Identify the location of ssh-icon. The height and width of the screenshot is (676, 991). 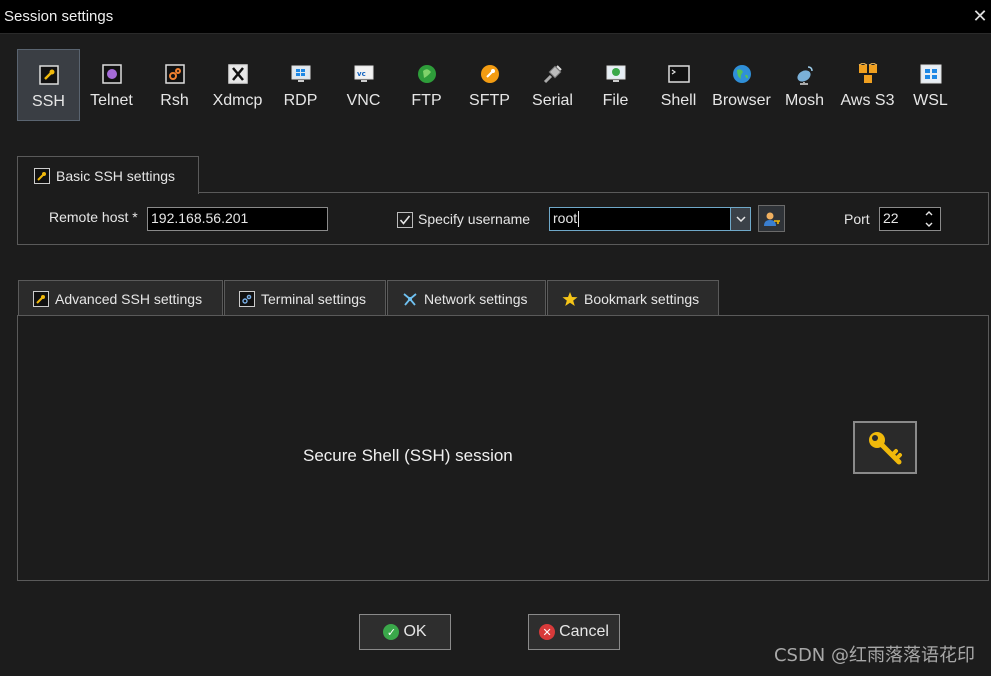
(49, 75).